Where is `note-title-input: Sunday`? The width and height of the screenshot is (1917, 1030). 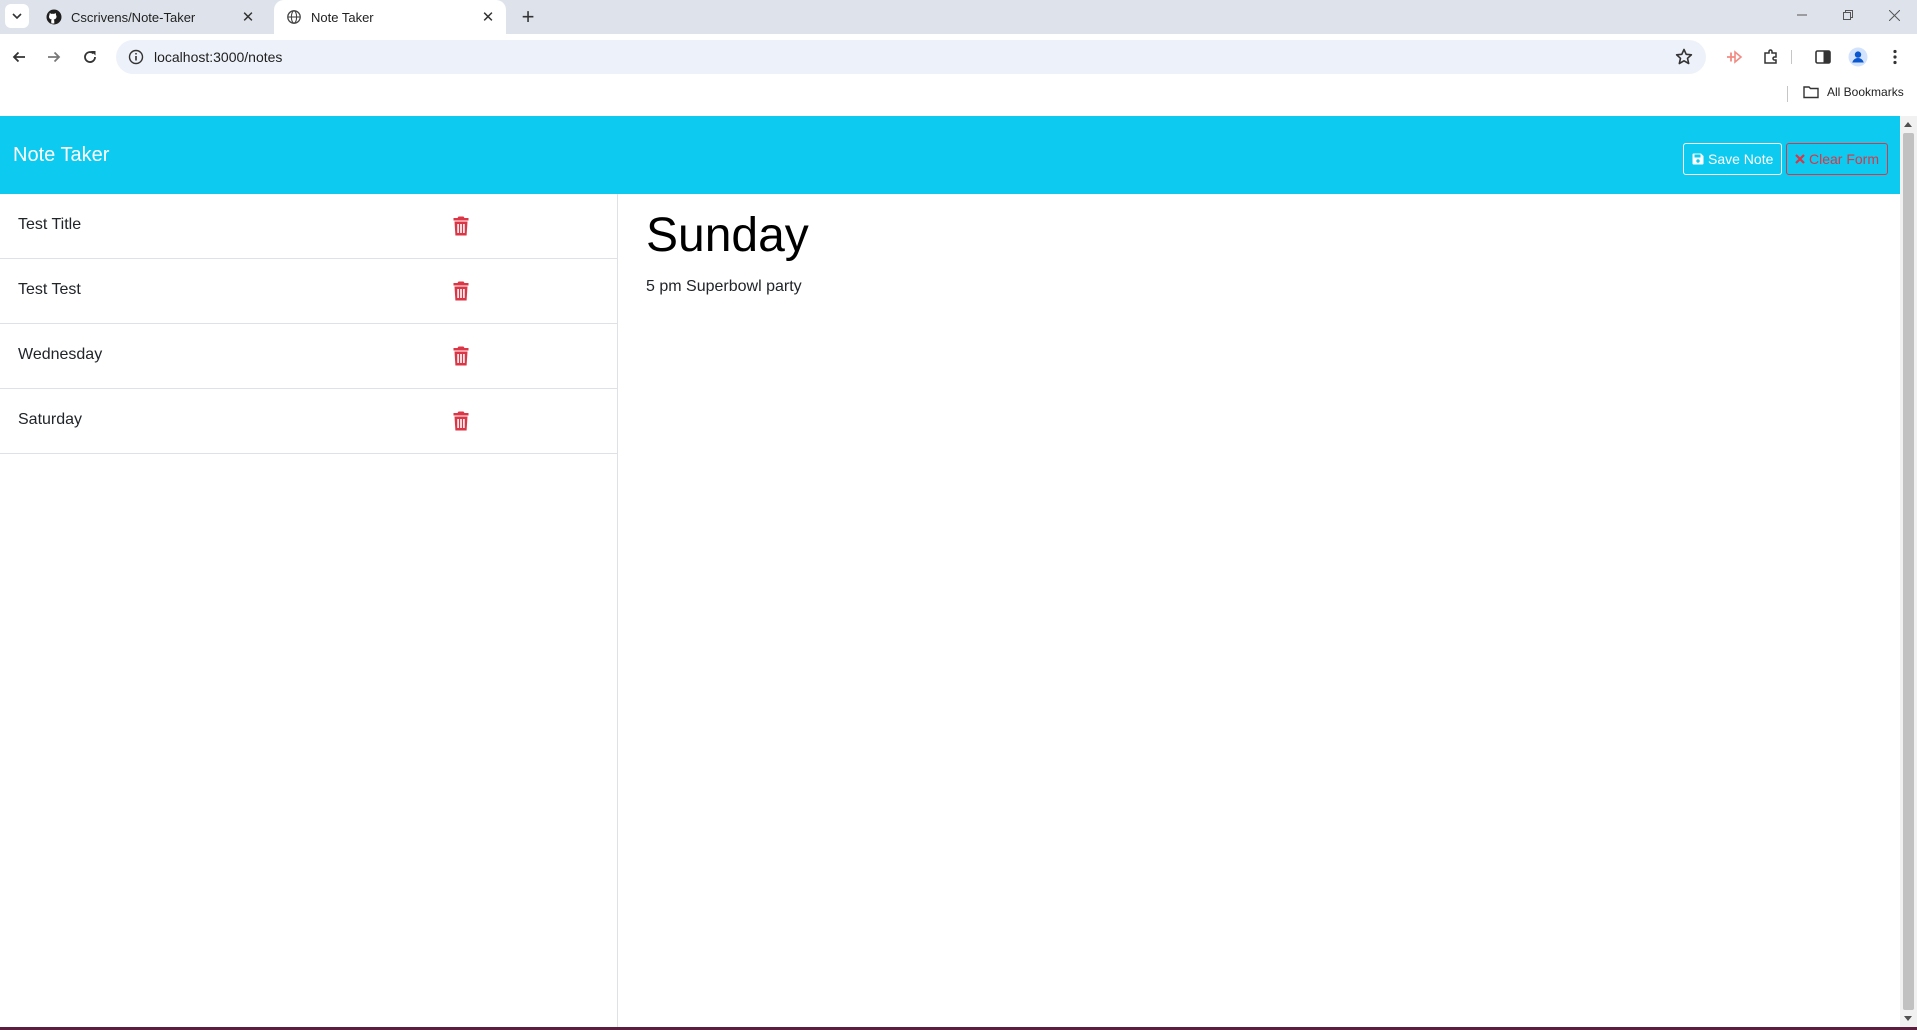 note-title-input: Sunday is located at coordinates (727, 235).